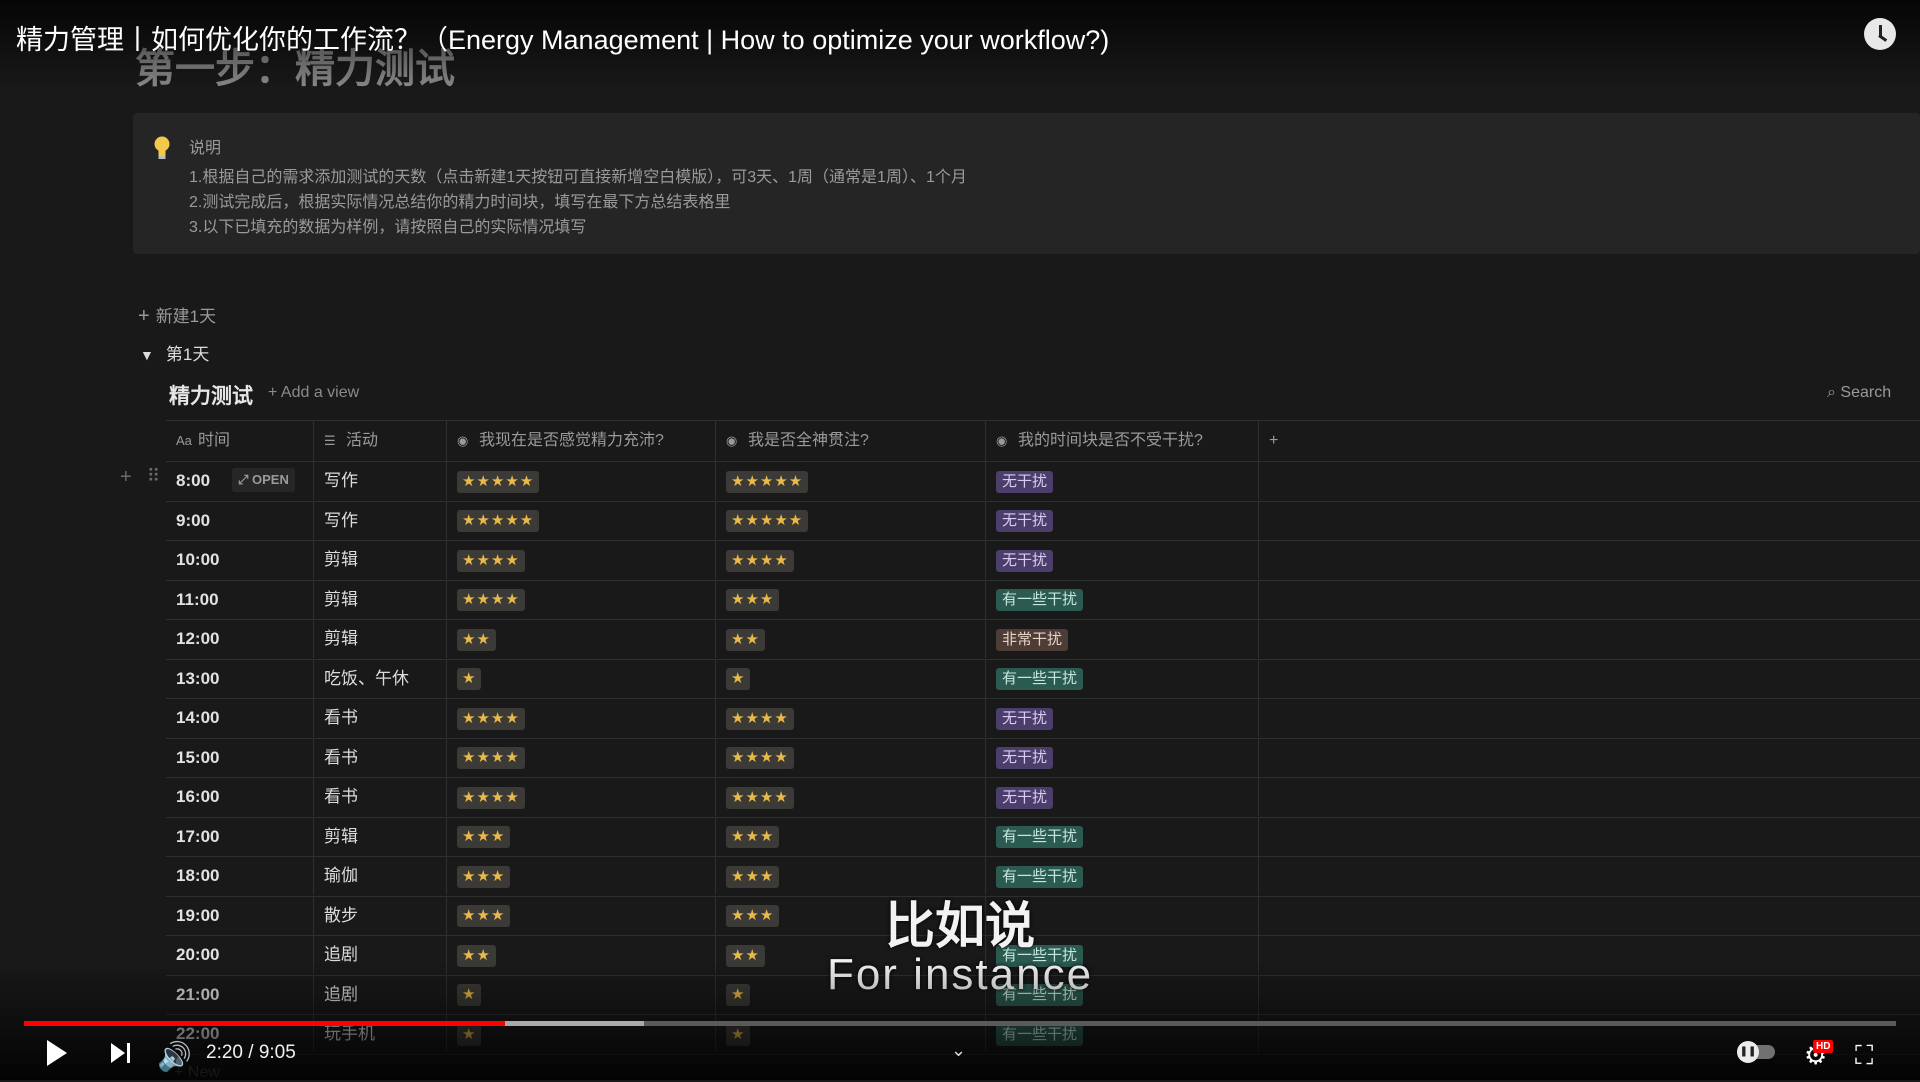  Describe the element at coordinates (240, 559) in the screenshot. I see `time-cell: 10:00` at that location.